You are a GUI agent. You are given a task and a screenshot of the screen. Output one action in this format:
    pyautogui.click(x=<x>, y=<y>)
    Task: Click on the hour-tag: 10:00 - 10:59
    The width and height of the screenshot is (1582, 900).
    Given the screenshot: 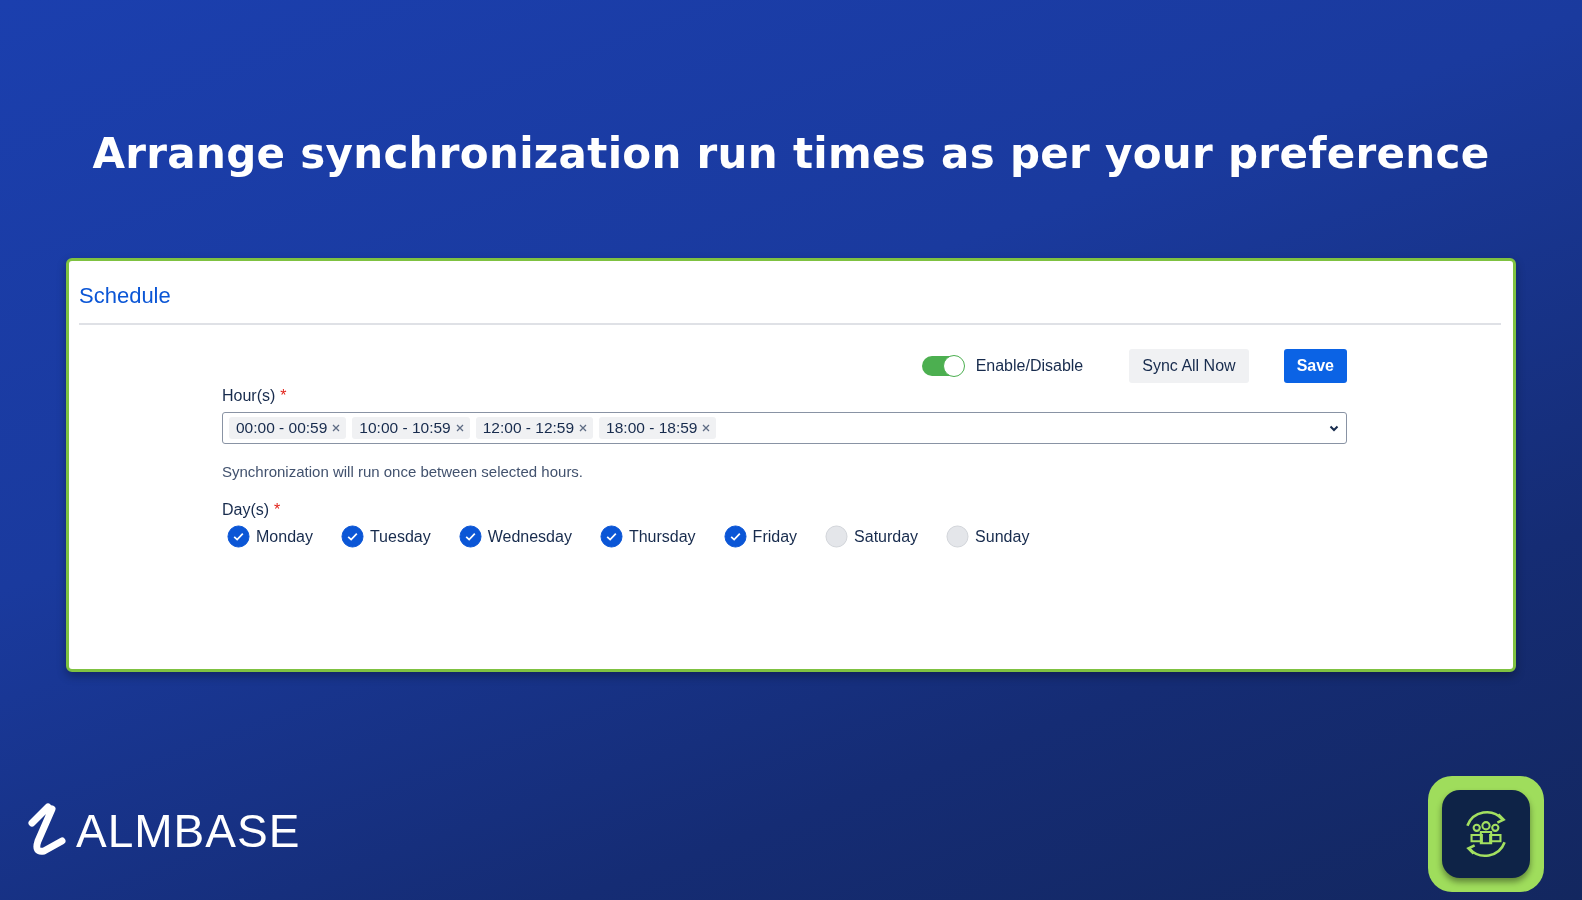 What is the action you would take?
    pyautogui.click(x=411, y=428)
    